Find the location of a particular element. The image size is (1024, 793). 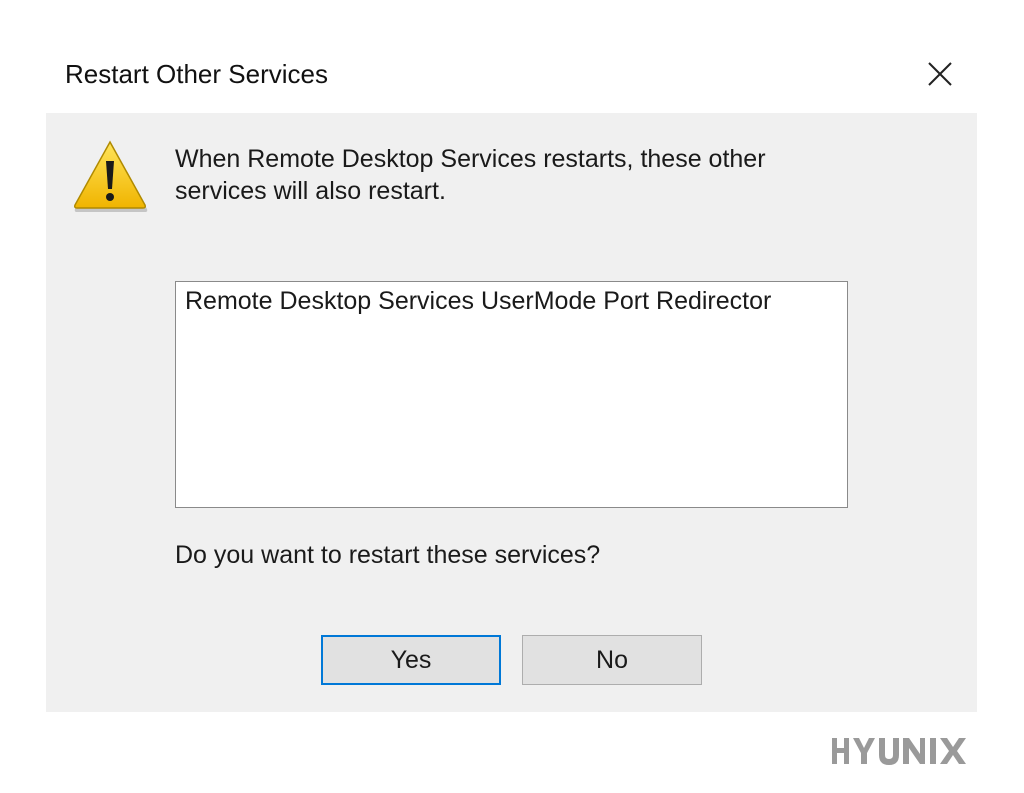

dialog-question: Do you want to restart these services? is located at coordinates (388, 555).